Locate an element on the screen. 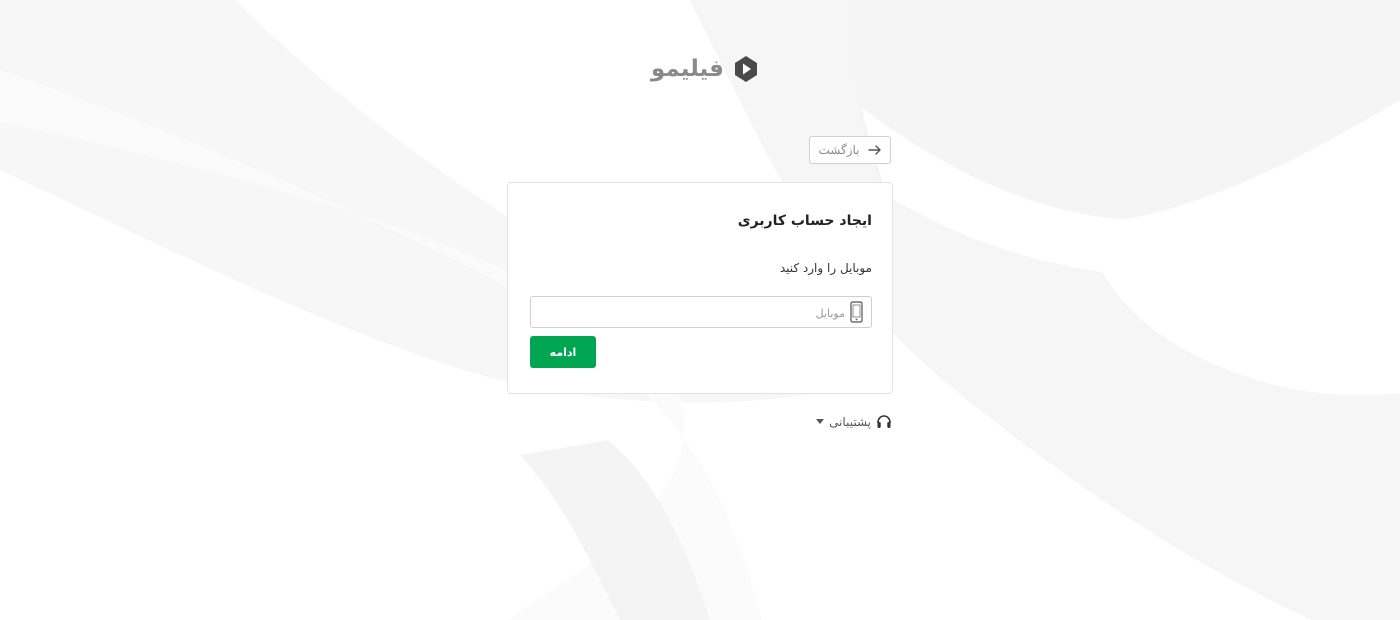  mobile-field is located at coordinates (701, 312).